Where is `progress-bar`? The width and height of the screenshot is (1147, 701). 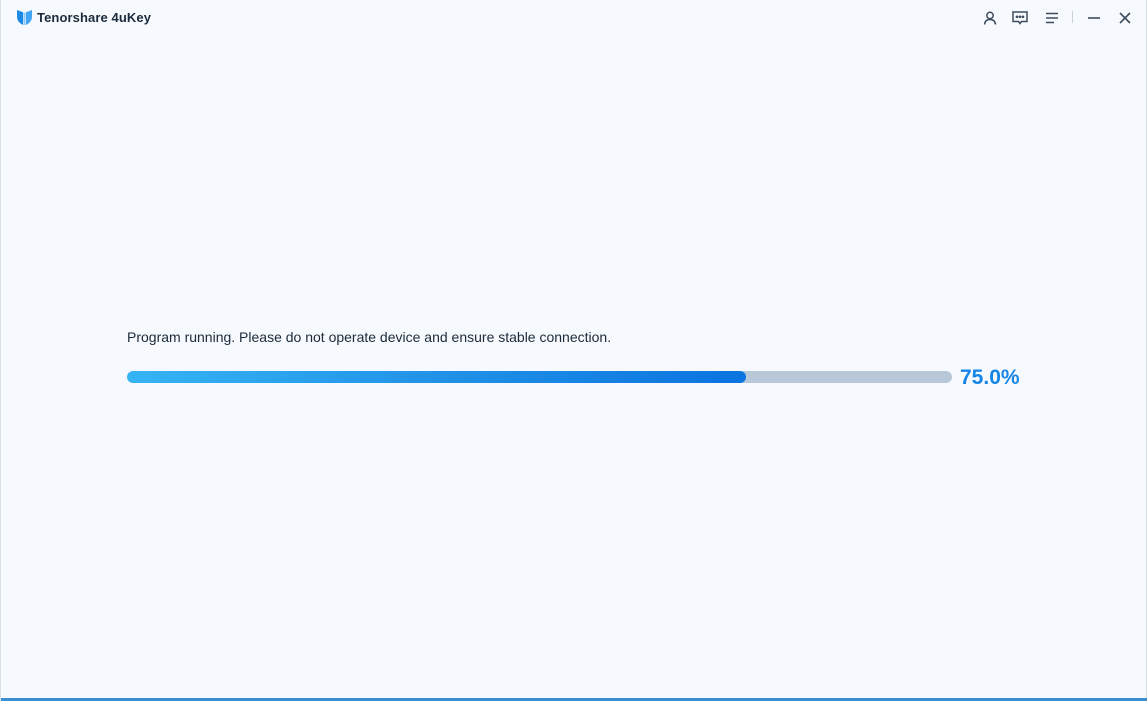
progress-bar is located at coordinates (539, 377).